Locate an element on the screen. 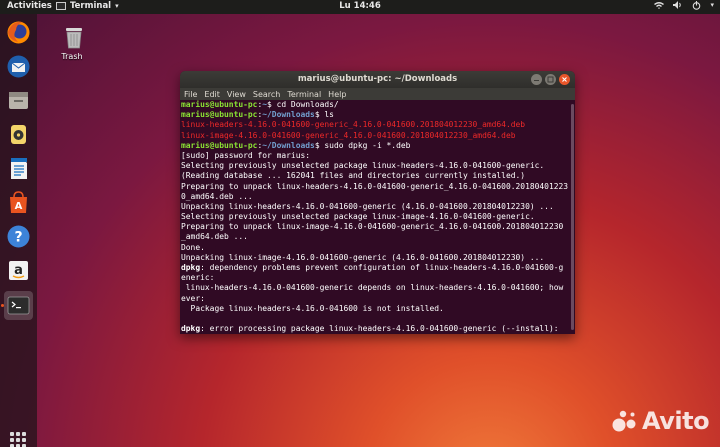 This screenshot has height=447, width=720. firefox-icon is located at coordinates (18, 32).